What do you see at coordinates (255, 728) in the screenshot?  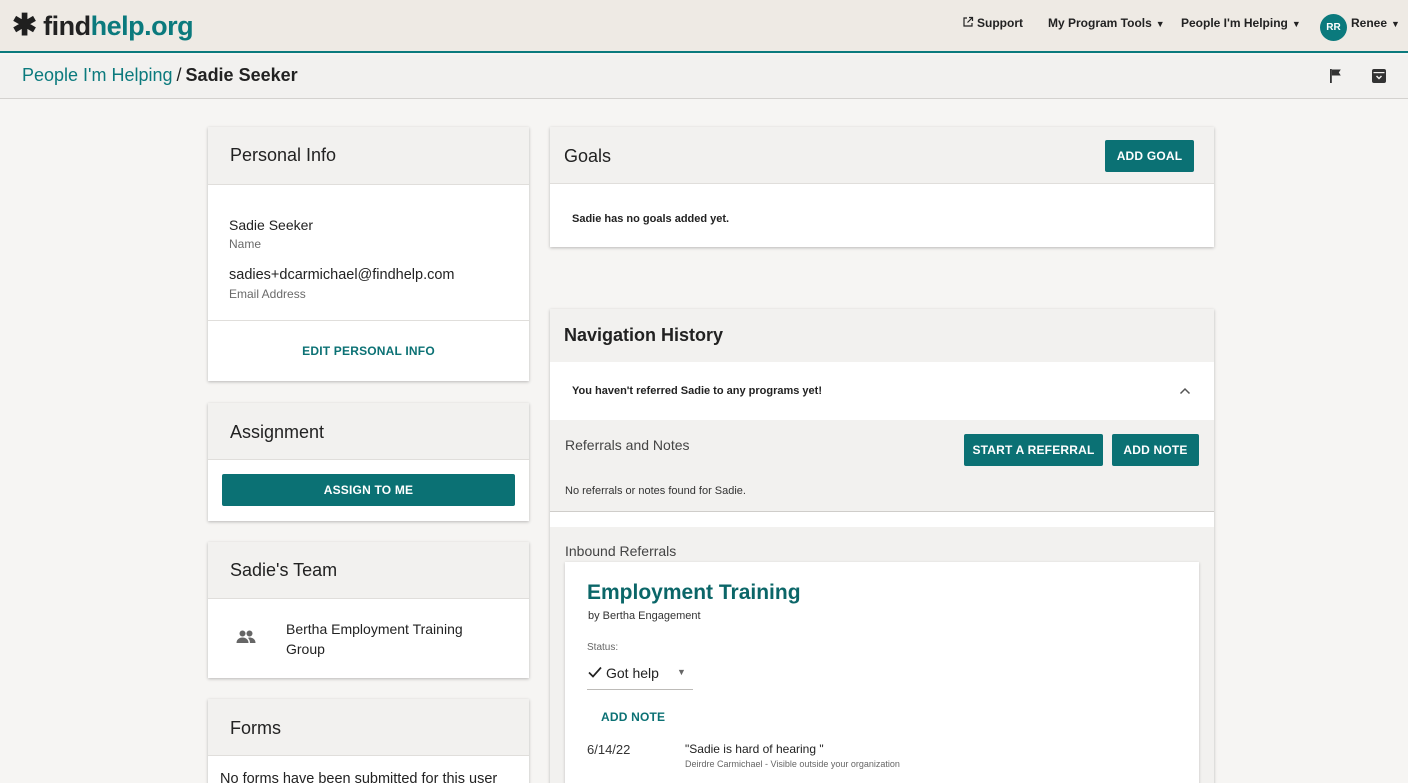 I see `forms-title: Forms` at bounding box center [255, 728].